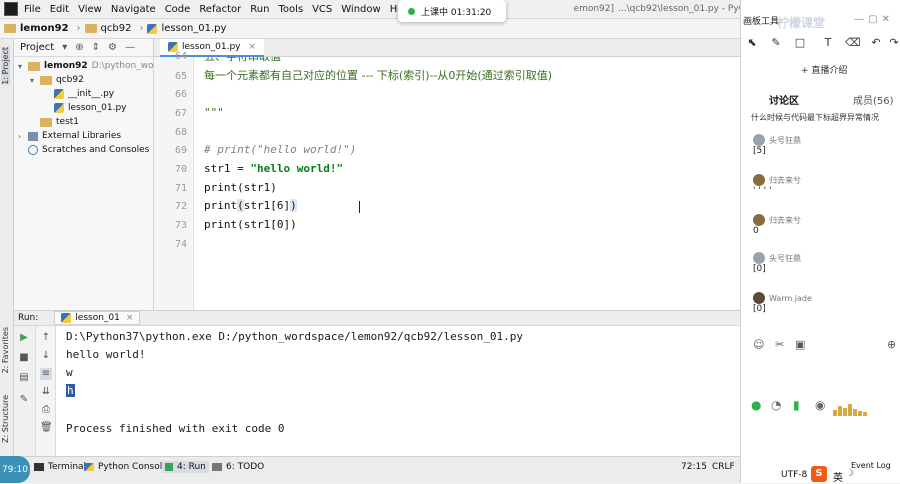  Describe the element at coordinates (46, 374) in the screenshot. I see `soft-wrap-icon: ≡` at that location.